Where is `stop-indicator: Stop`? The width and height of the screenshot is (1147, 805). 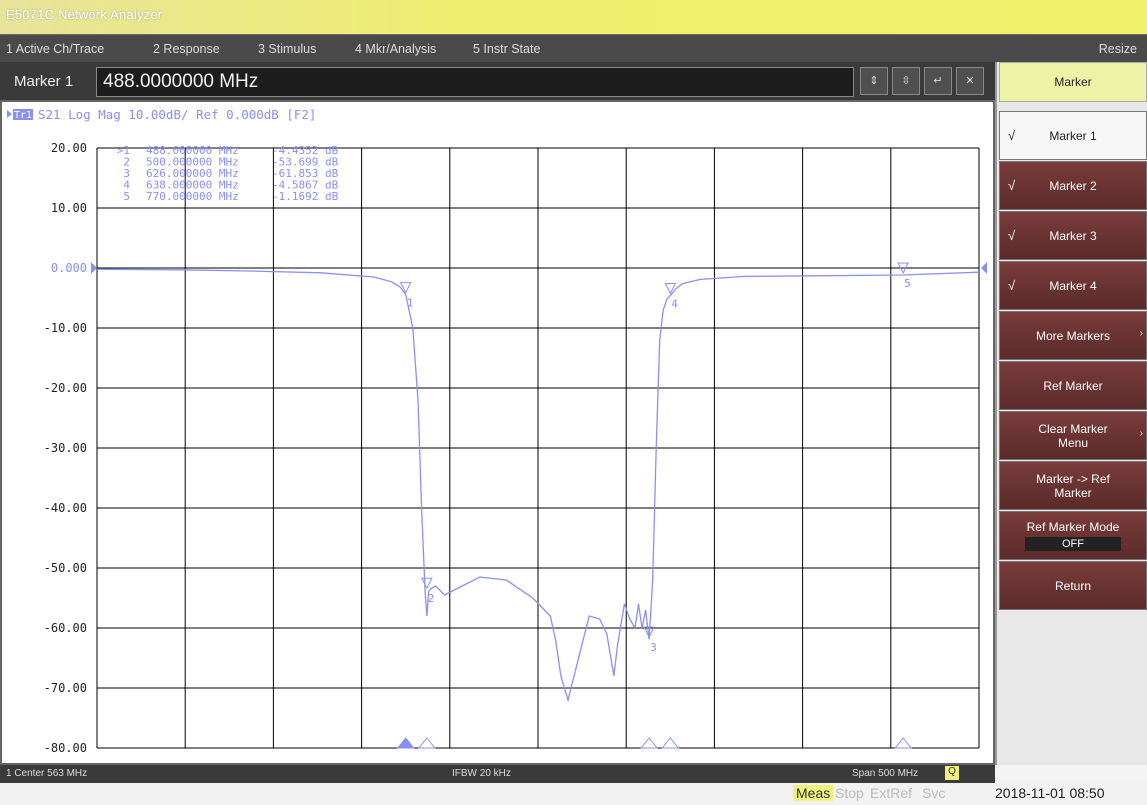
stop-indicator: Stop is located at coordinates (849, 793).